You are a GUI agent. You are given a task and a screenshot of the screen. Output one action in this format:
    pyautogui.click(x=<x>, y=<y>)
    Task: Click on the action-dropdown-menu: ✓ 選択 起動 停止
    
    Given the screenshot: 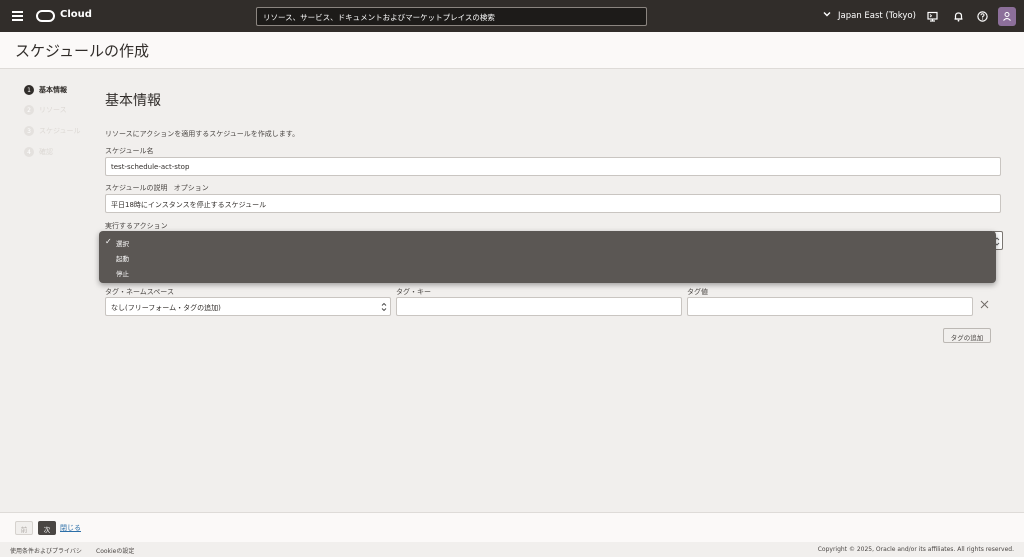 What is the action you would take?
    pyautogui.click(x=547, y=257)
    